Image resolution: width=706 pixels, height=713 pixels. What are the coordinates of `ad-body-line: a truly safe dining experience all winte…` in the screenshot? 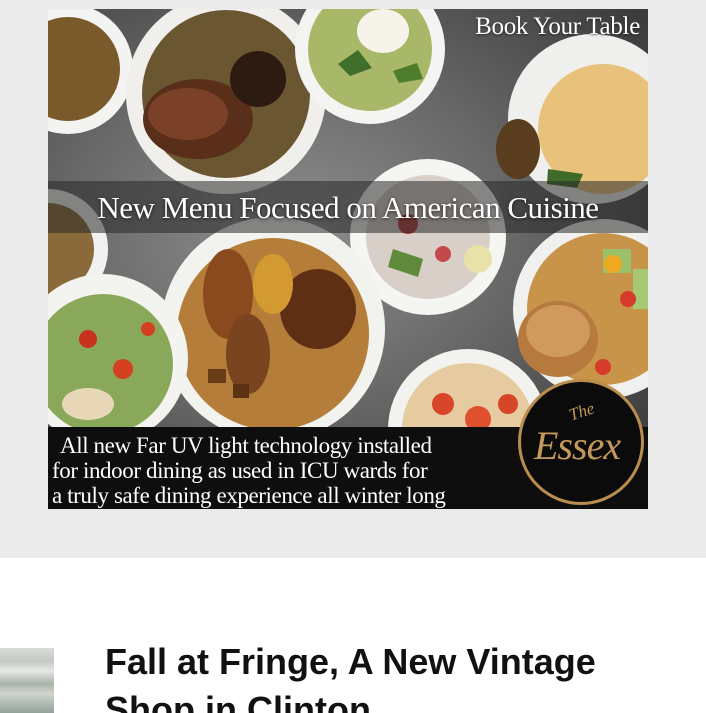 It's located at (249, 495).